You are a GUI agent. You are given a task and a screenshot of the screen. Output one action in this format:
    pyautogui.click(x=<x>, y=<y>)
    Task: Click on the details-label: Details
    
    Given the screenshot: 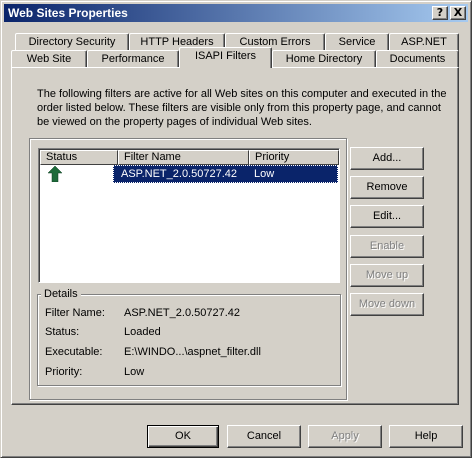 What is the action you would take?
    pyautogui.click(x=61, y=294)
    